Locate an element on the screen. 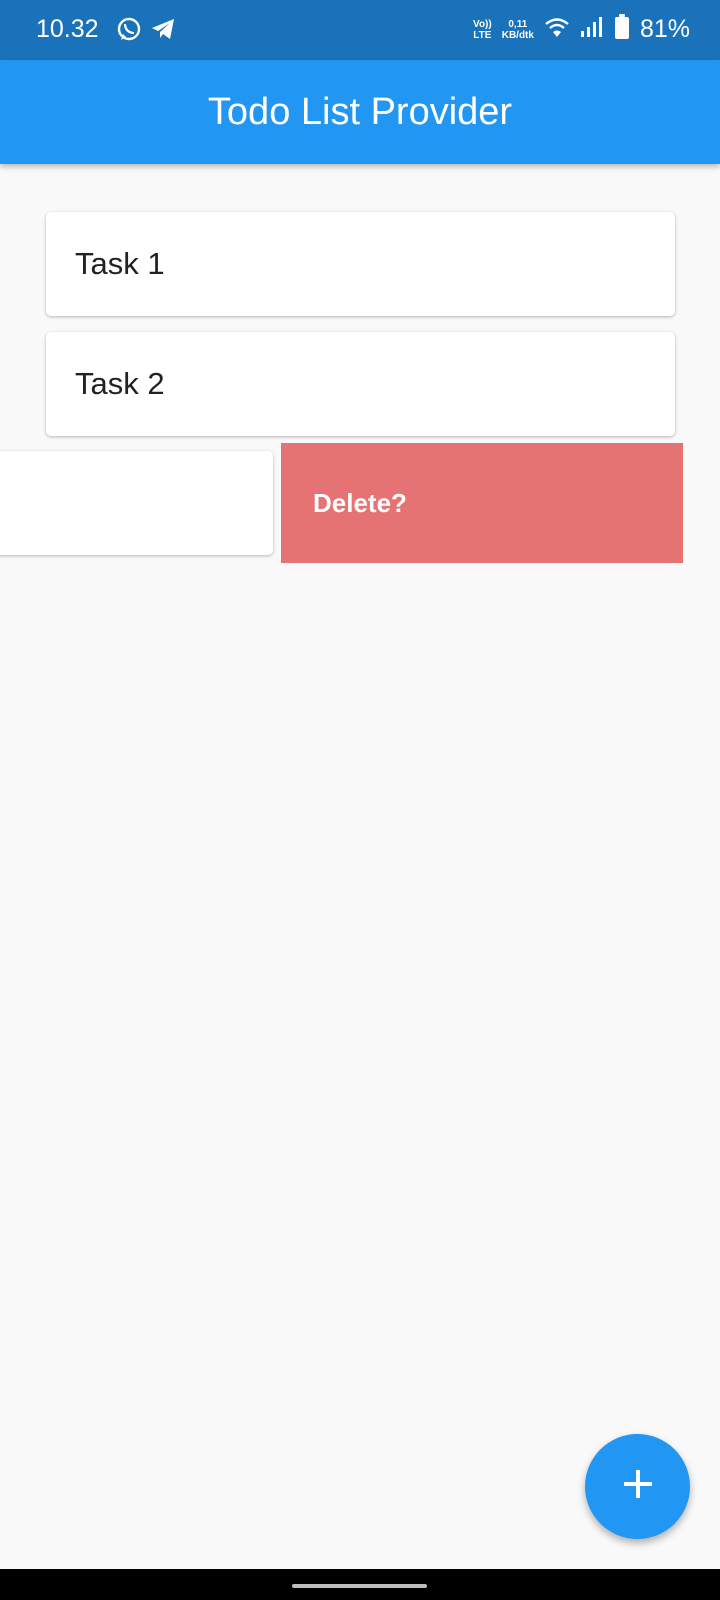 This screenshot has width=720, height=1600. app-title: Todo List Provider is located at coordinates (360, 111).